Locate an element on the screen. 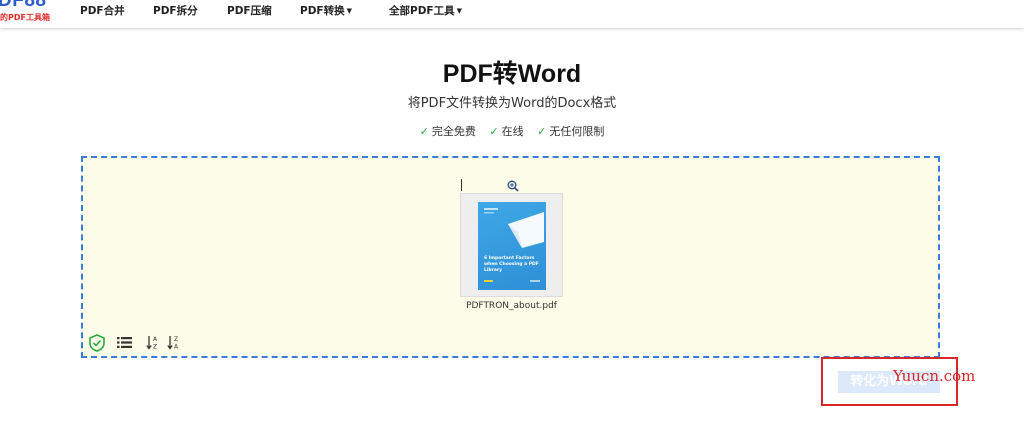 The image size is (1024, 429). feature-item: ✓ 完全免费 is located at coordinates (448, 131).